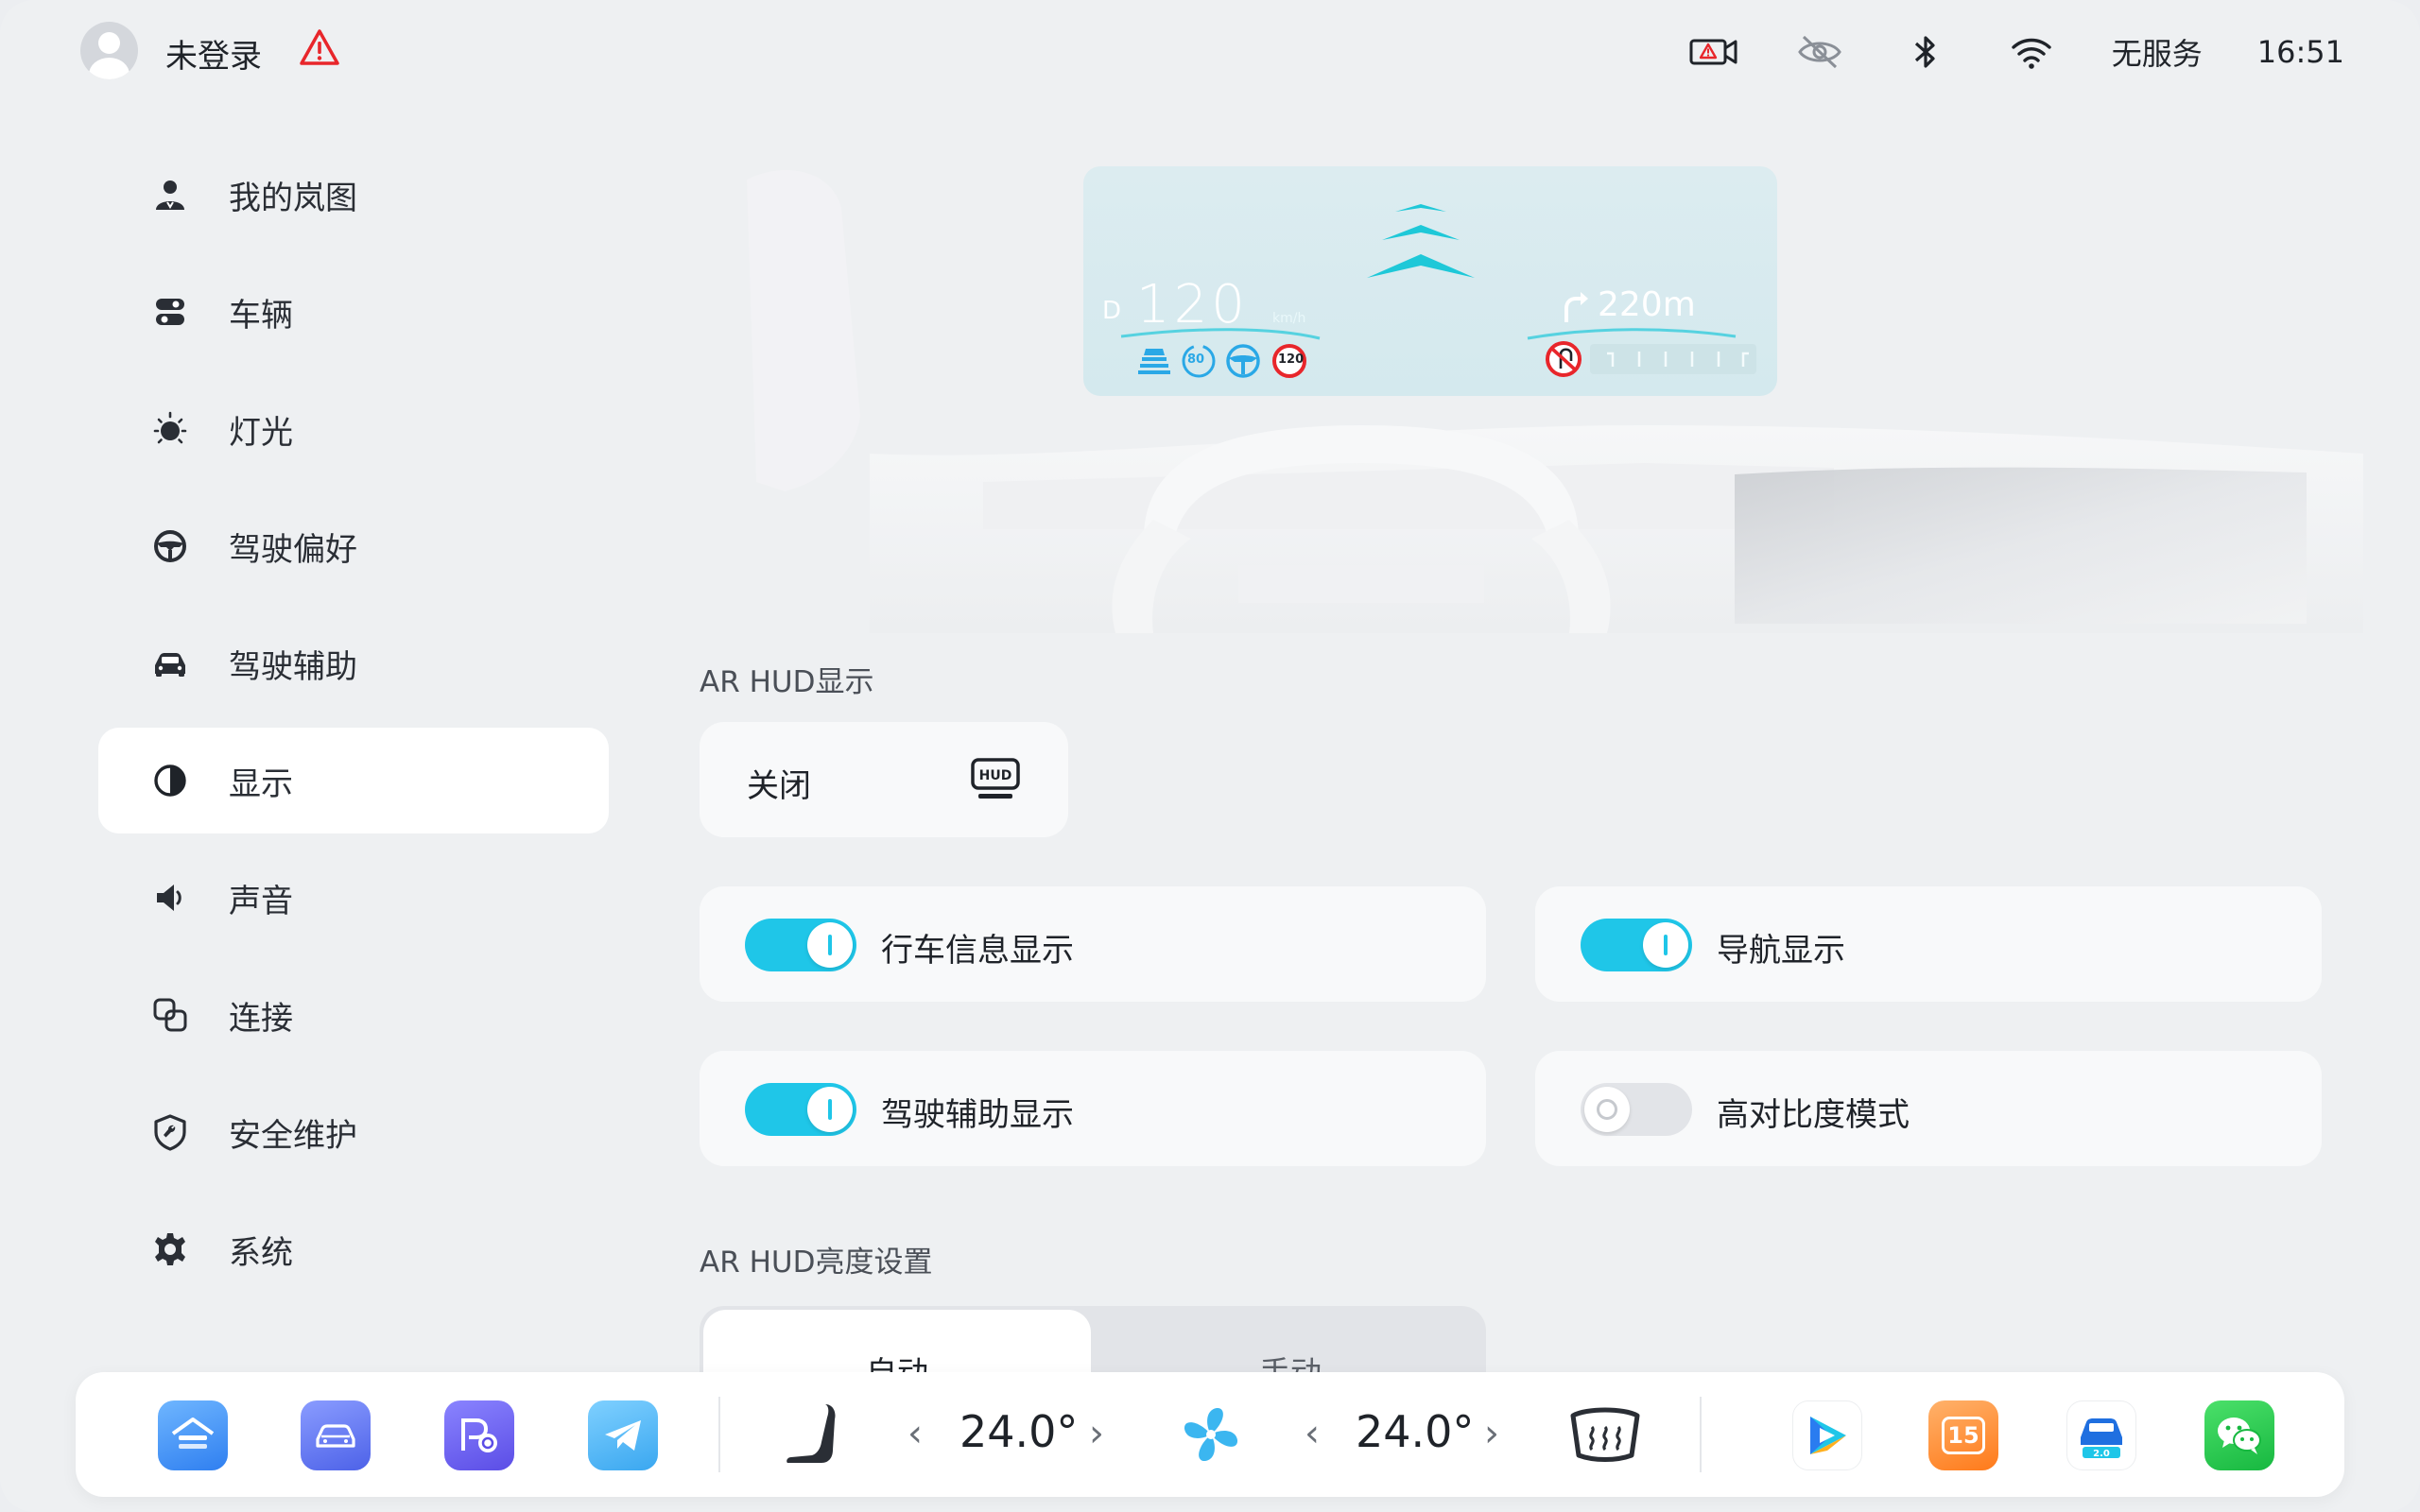 The image size is (2420, 1512). I want to click on sidebar-item-label: 驾驶偏好, so click(293, 549).